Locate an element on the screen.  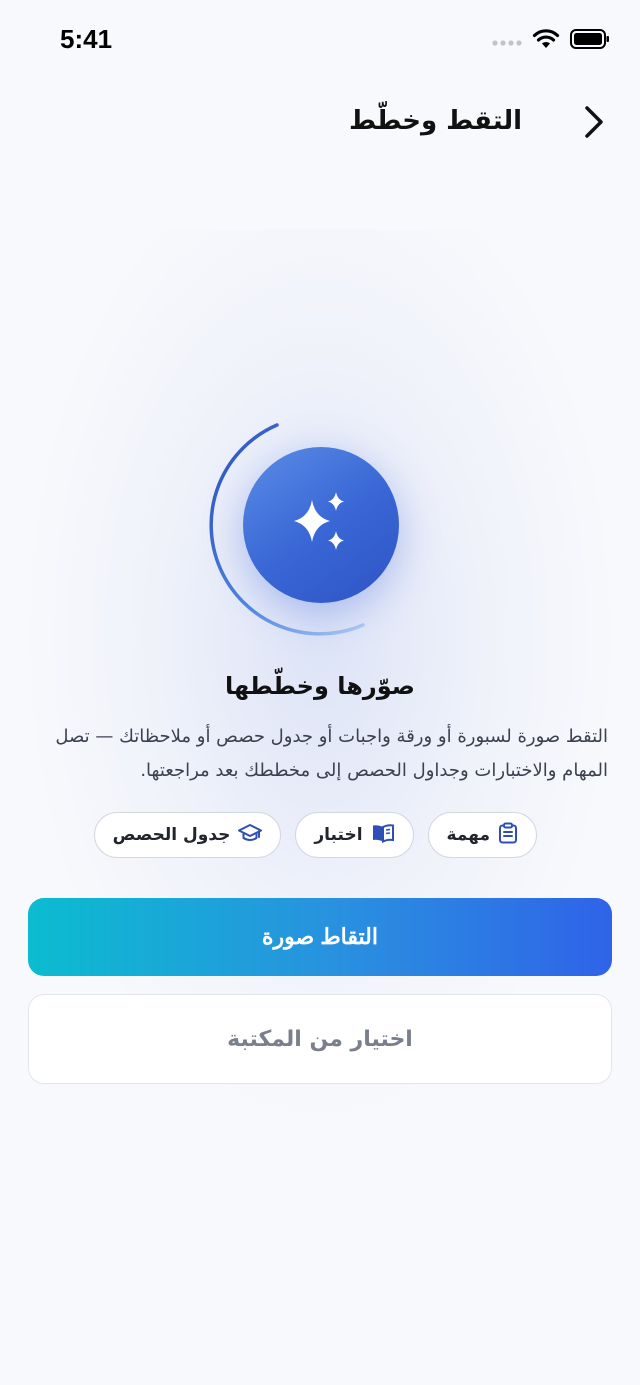
chevron-right-icon is located at coordinates (594, 124).